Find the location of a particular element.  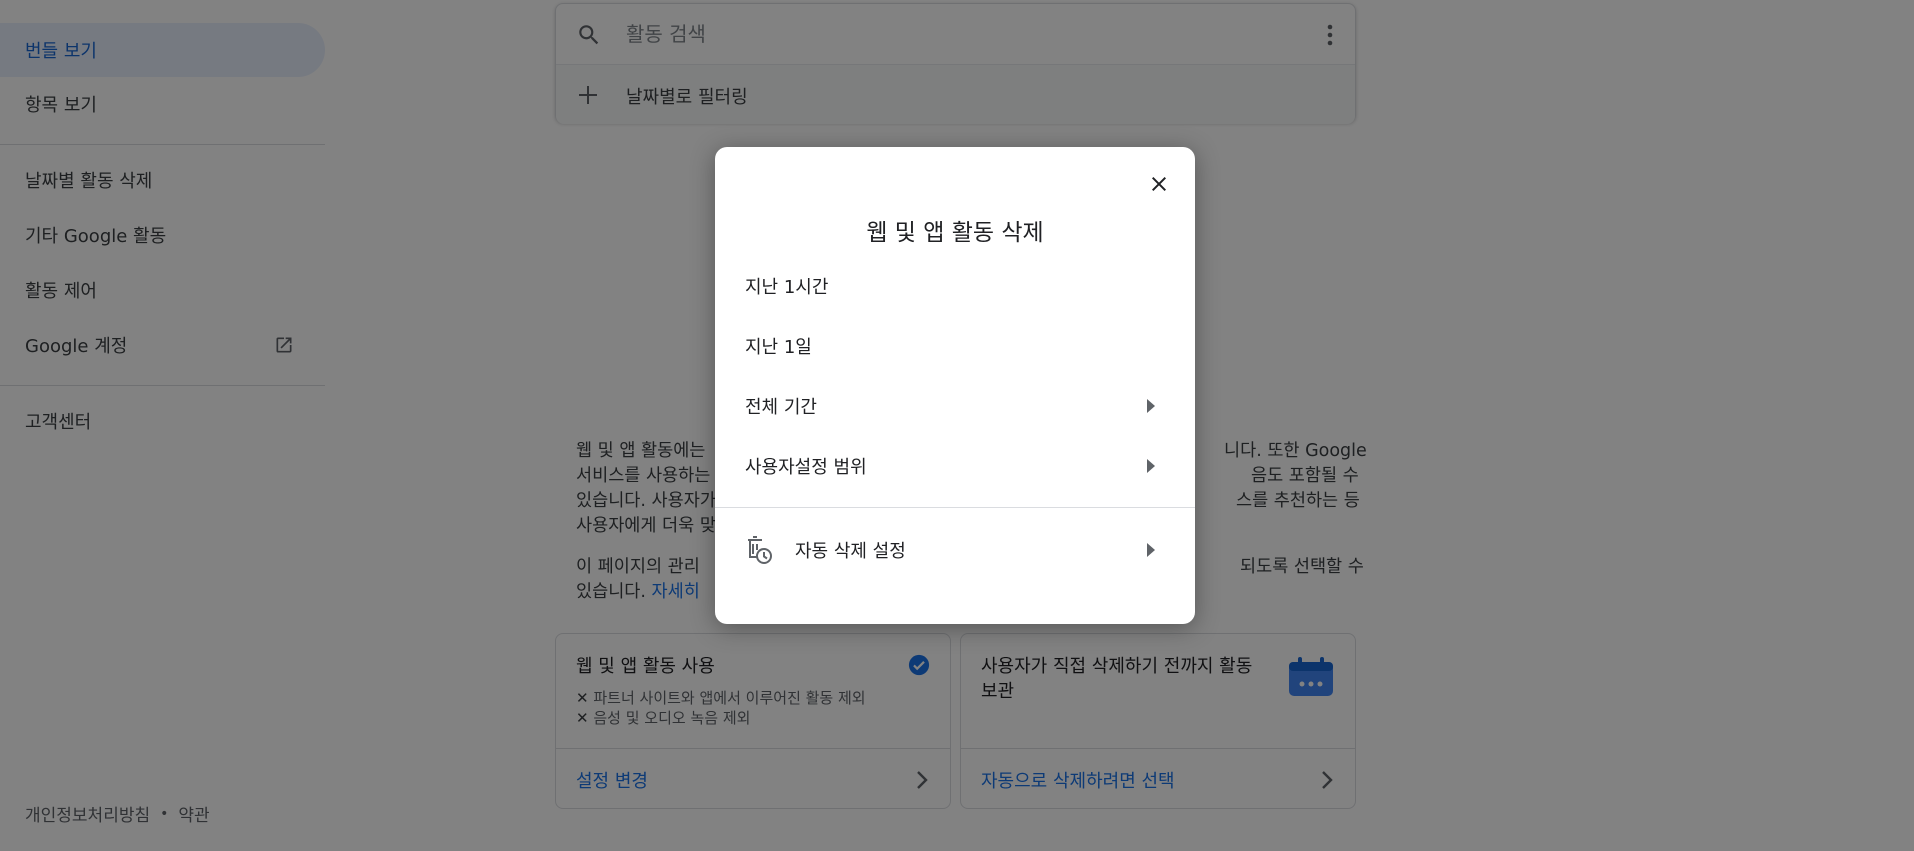

option-last-hour: 지난 1시간 is located at coordinates (955, 286).